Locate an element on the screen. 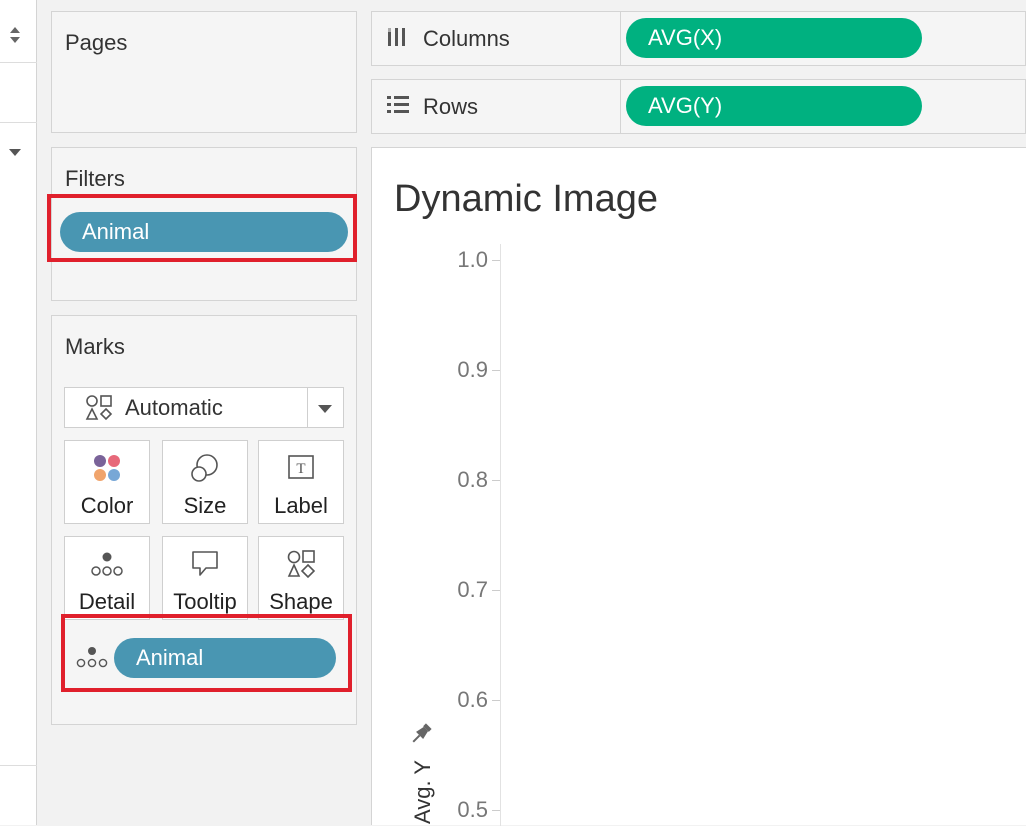  filters-title: Filters is located at coordinates (95, 178).